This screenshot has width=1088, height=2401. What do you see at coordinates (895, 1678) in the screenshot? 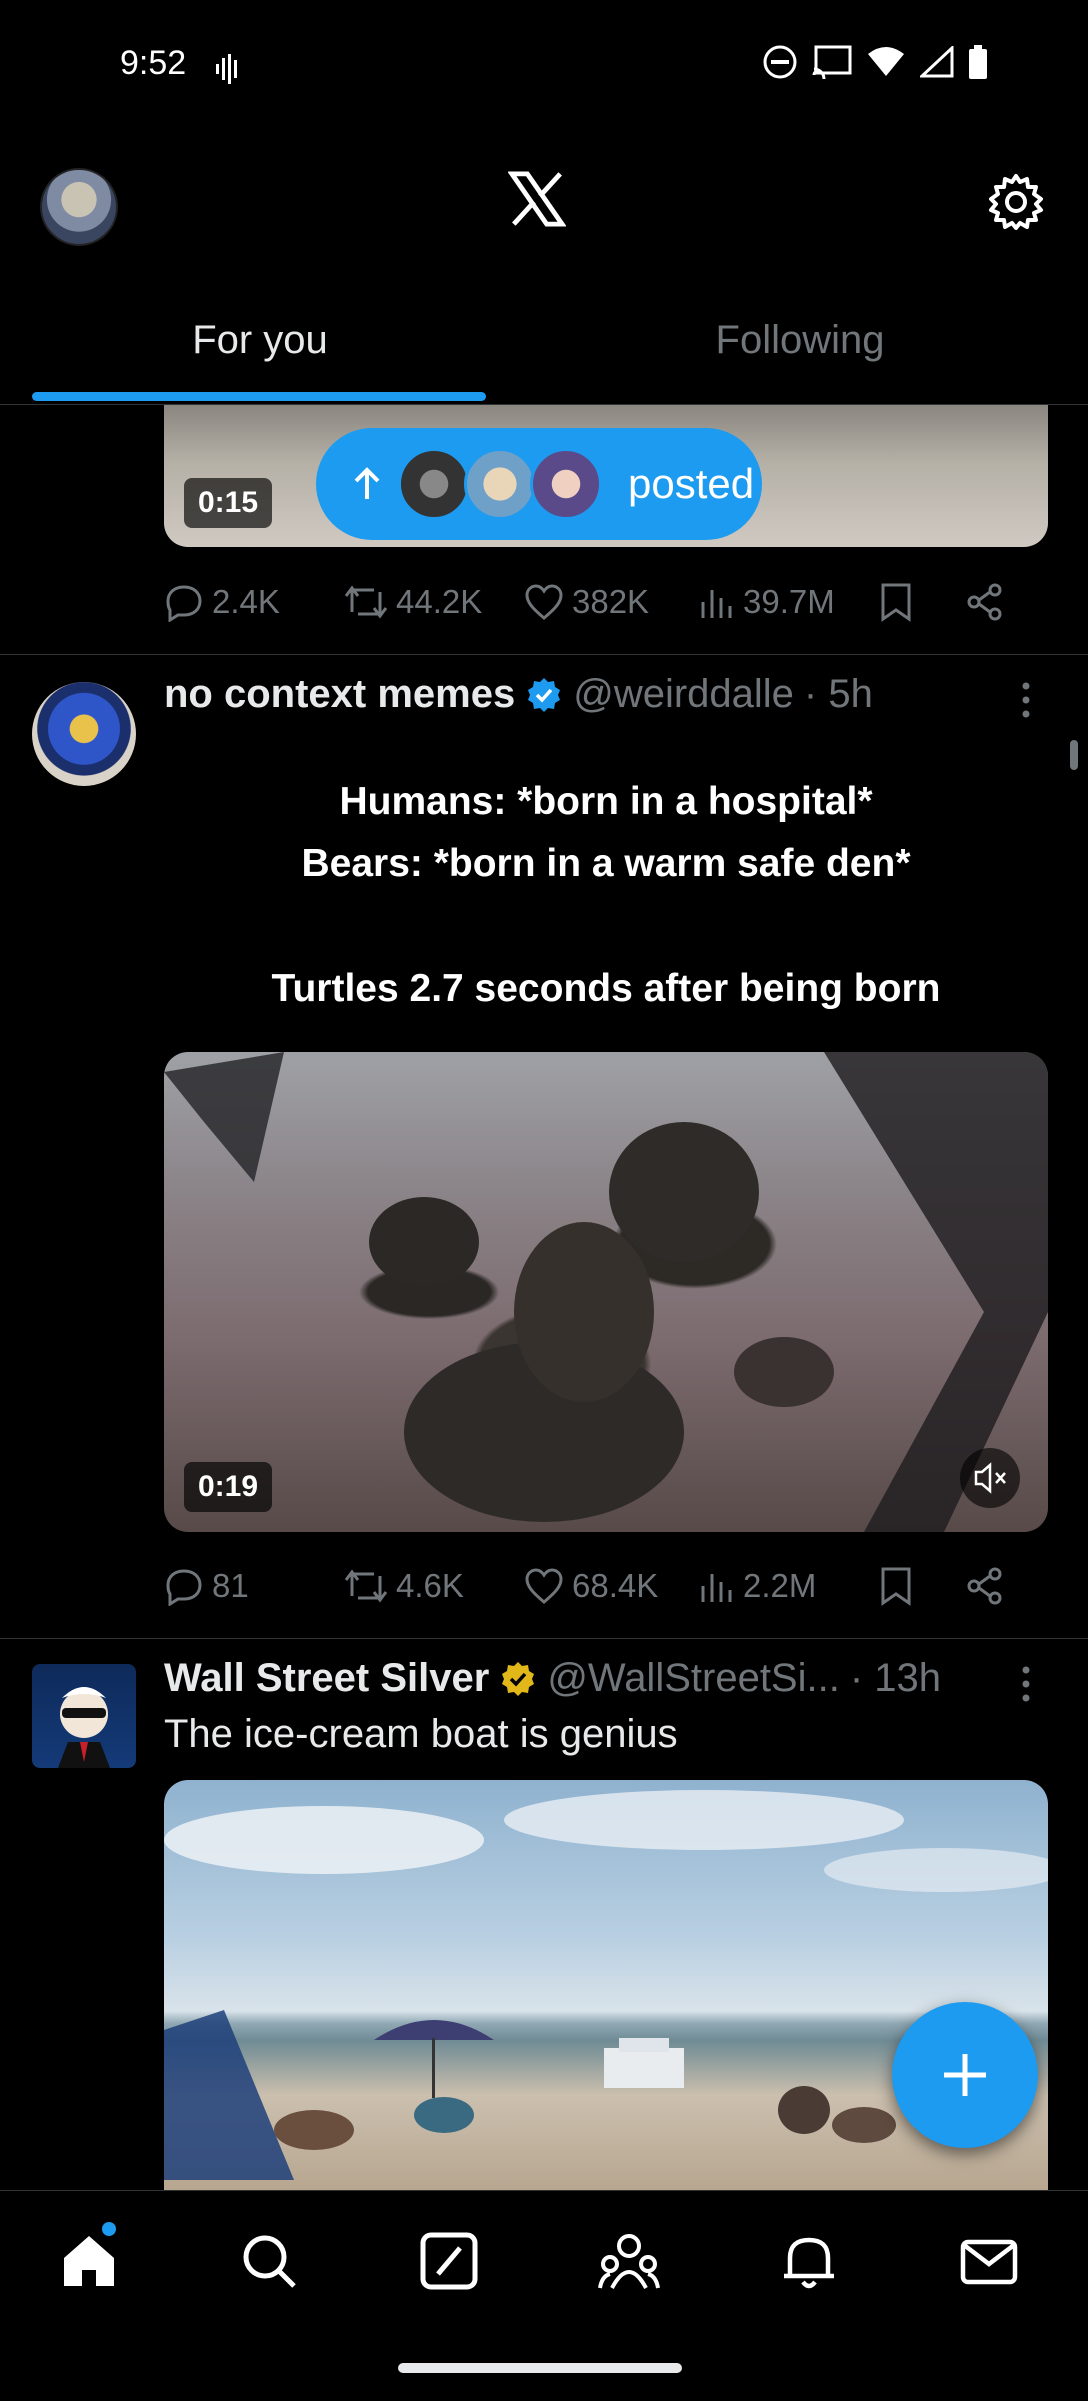
I see `tweet-time: · 13h` at bounding box center [895, 1678].